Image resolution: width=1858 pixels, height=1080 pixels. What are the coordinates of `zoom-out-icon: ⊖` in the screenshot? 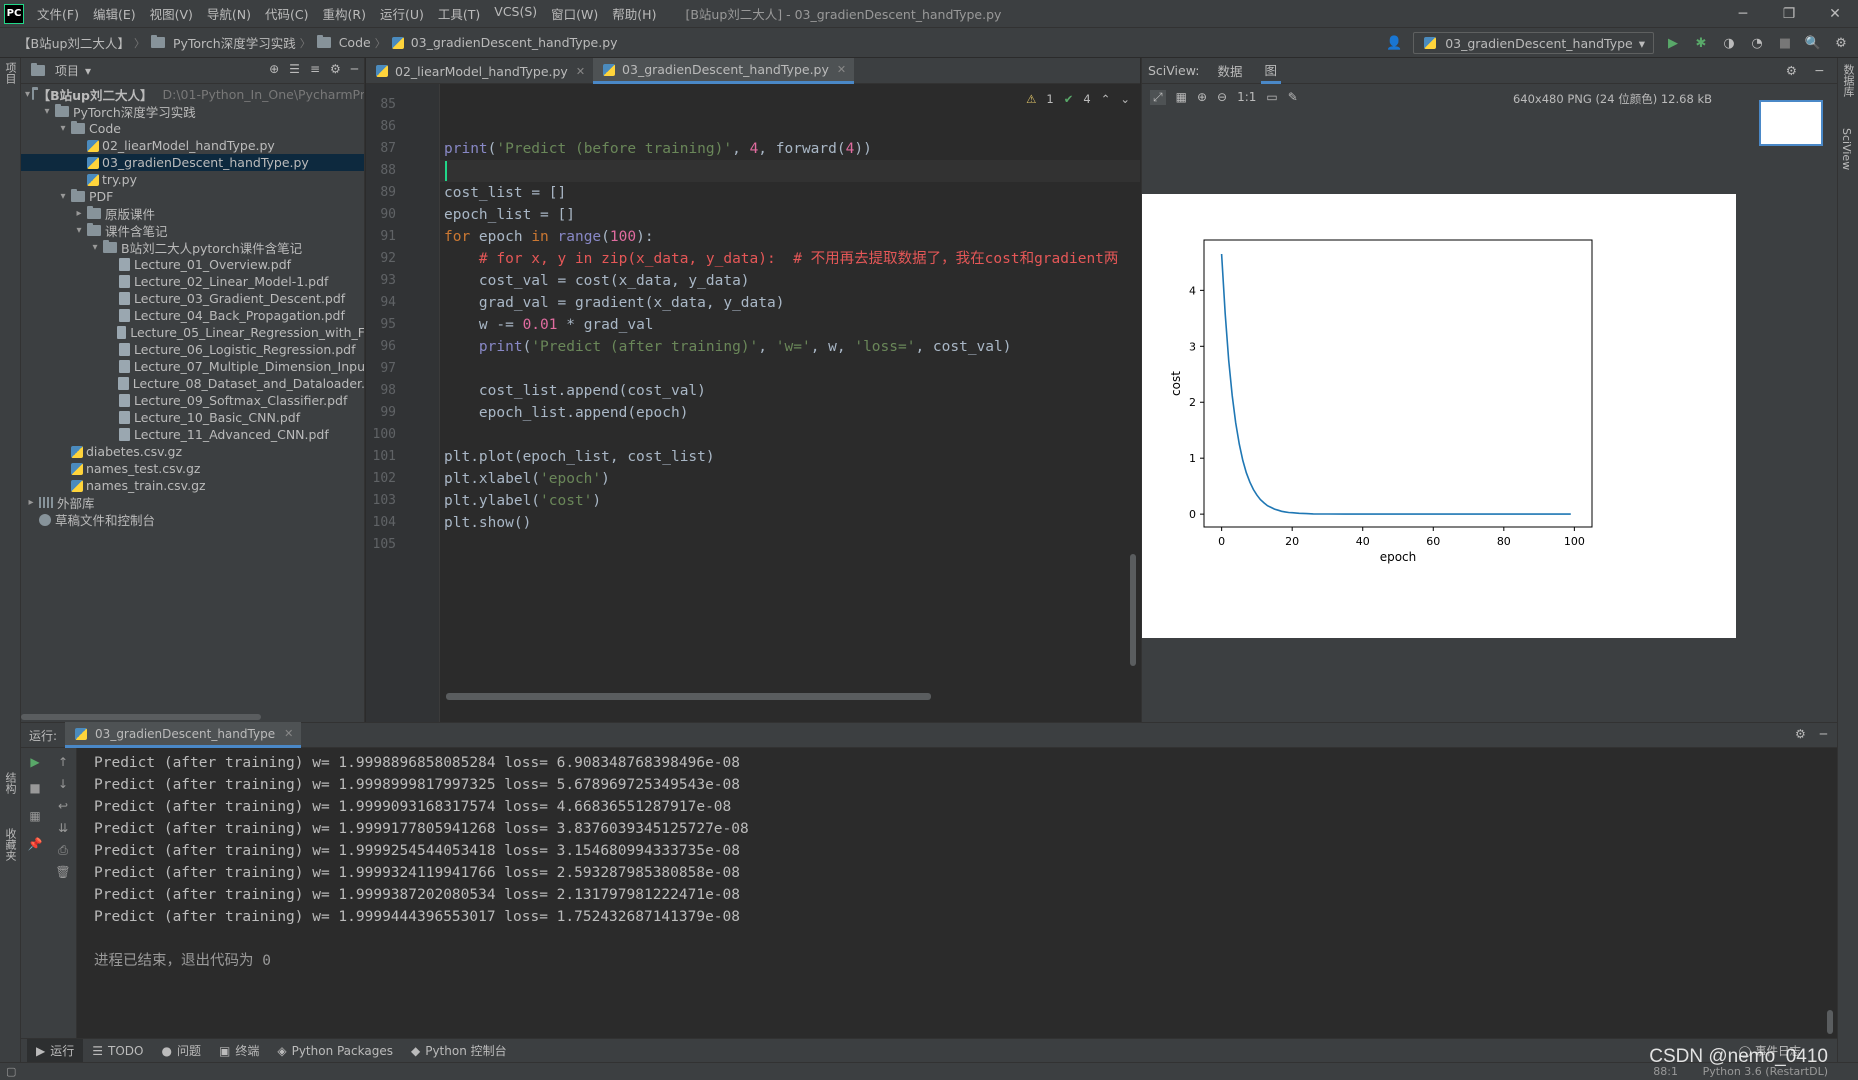 It's located at (1222, 97).